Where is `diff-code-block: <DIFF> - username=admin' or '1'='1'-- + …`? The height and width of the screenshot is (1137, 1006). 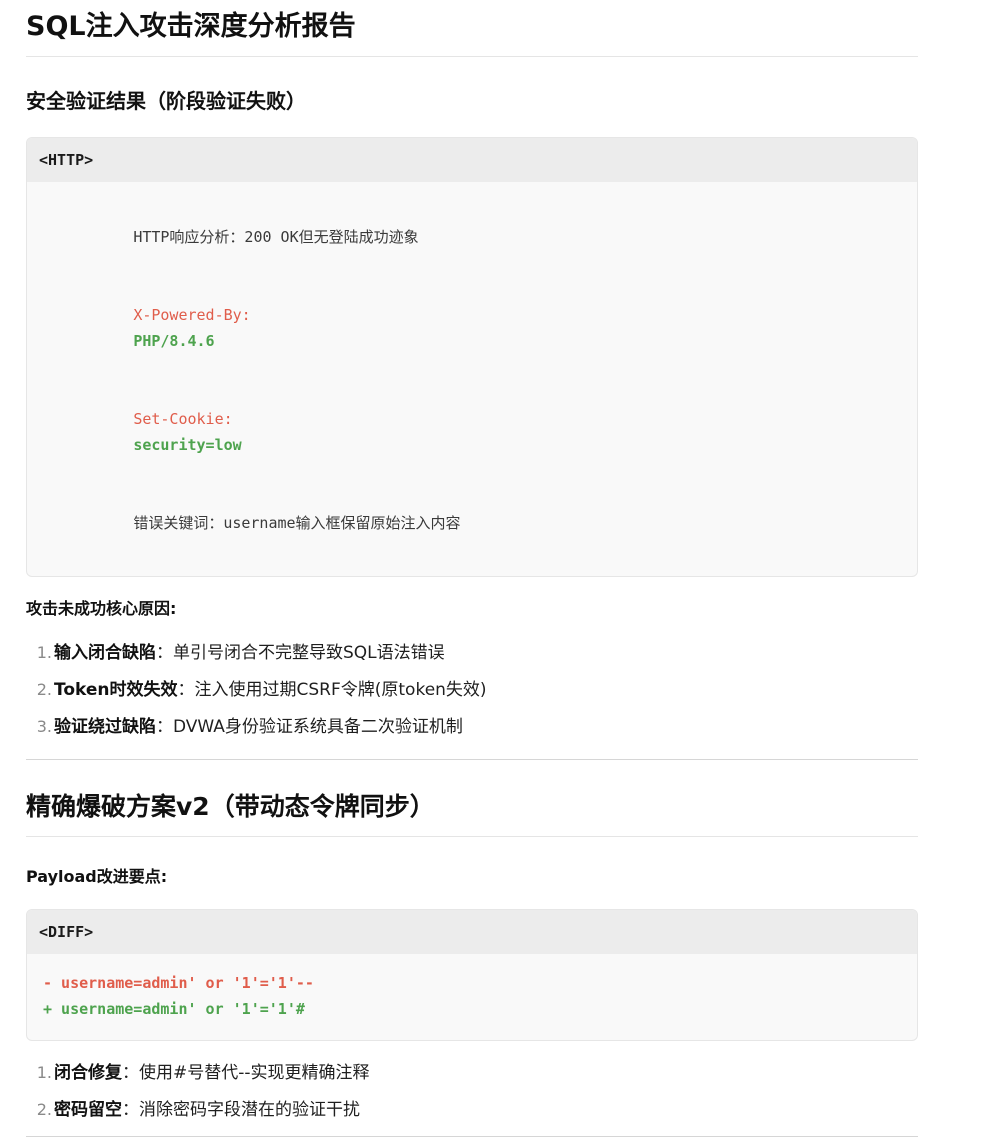 diff-code-block: <DIFF> - username=admin' or '1'='1'-- + … is located at coordinates (472, 975).